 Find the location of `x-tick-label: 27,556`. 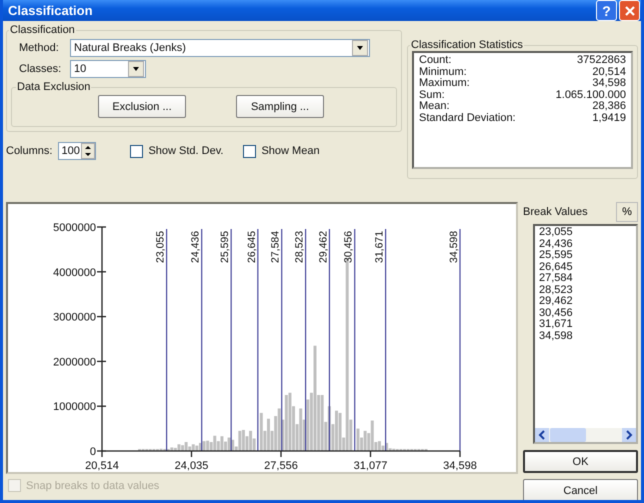

x-tick-label: 27,556 is located at coordinates (281, 466).